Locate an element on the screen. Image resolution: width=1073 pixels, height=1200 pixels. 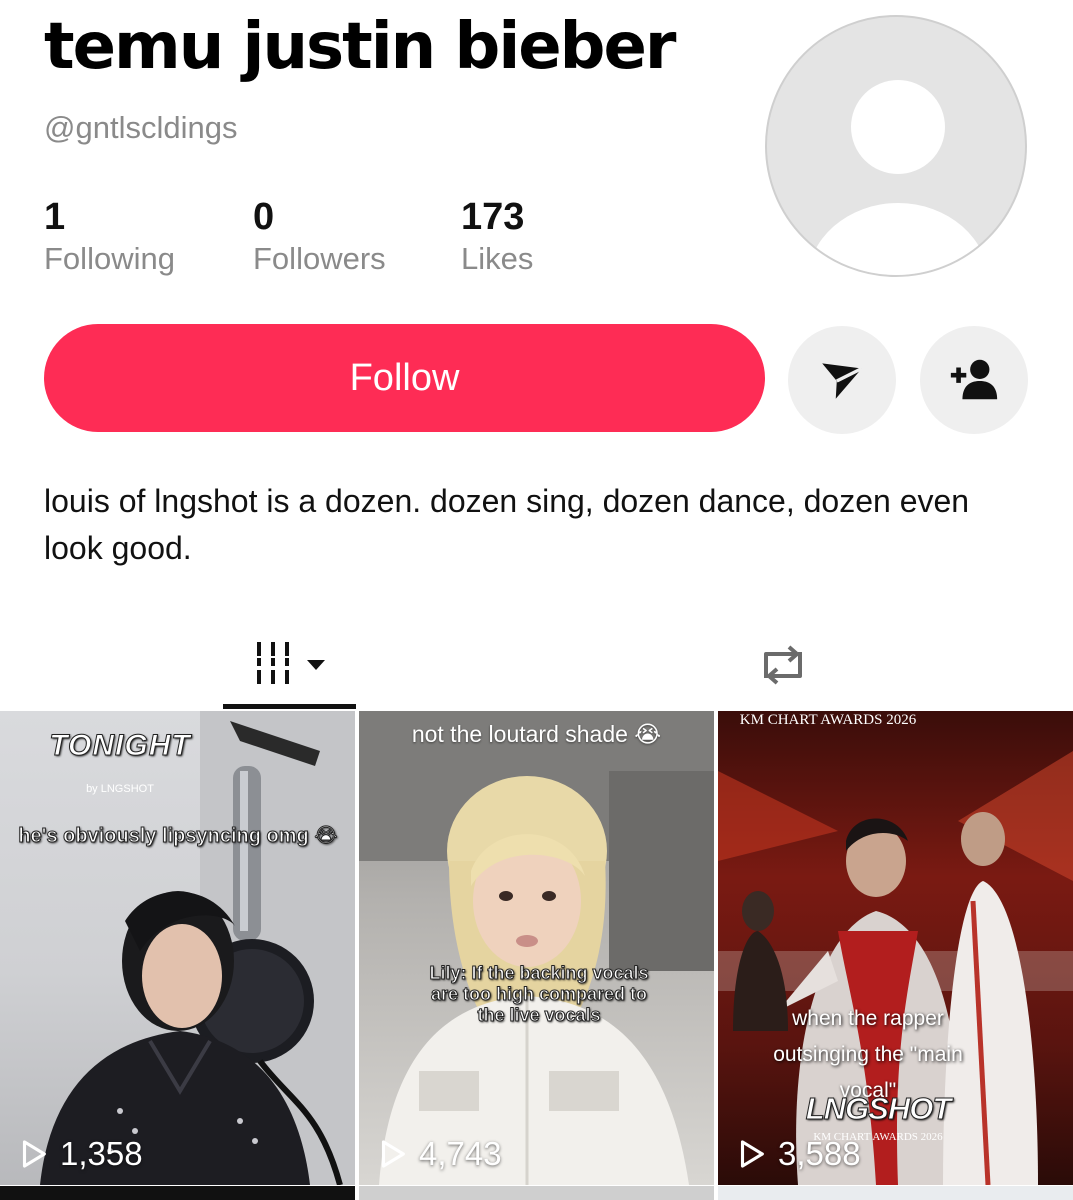
video-1-overlay-sub: by LNGSHOT is located at coordinates (120, 789).